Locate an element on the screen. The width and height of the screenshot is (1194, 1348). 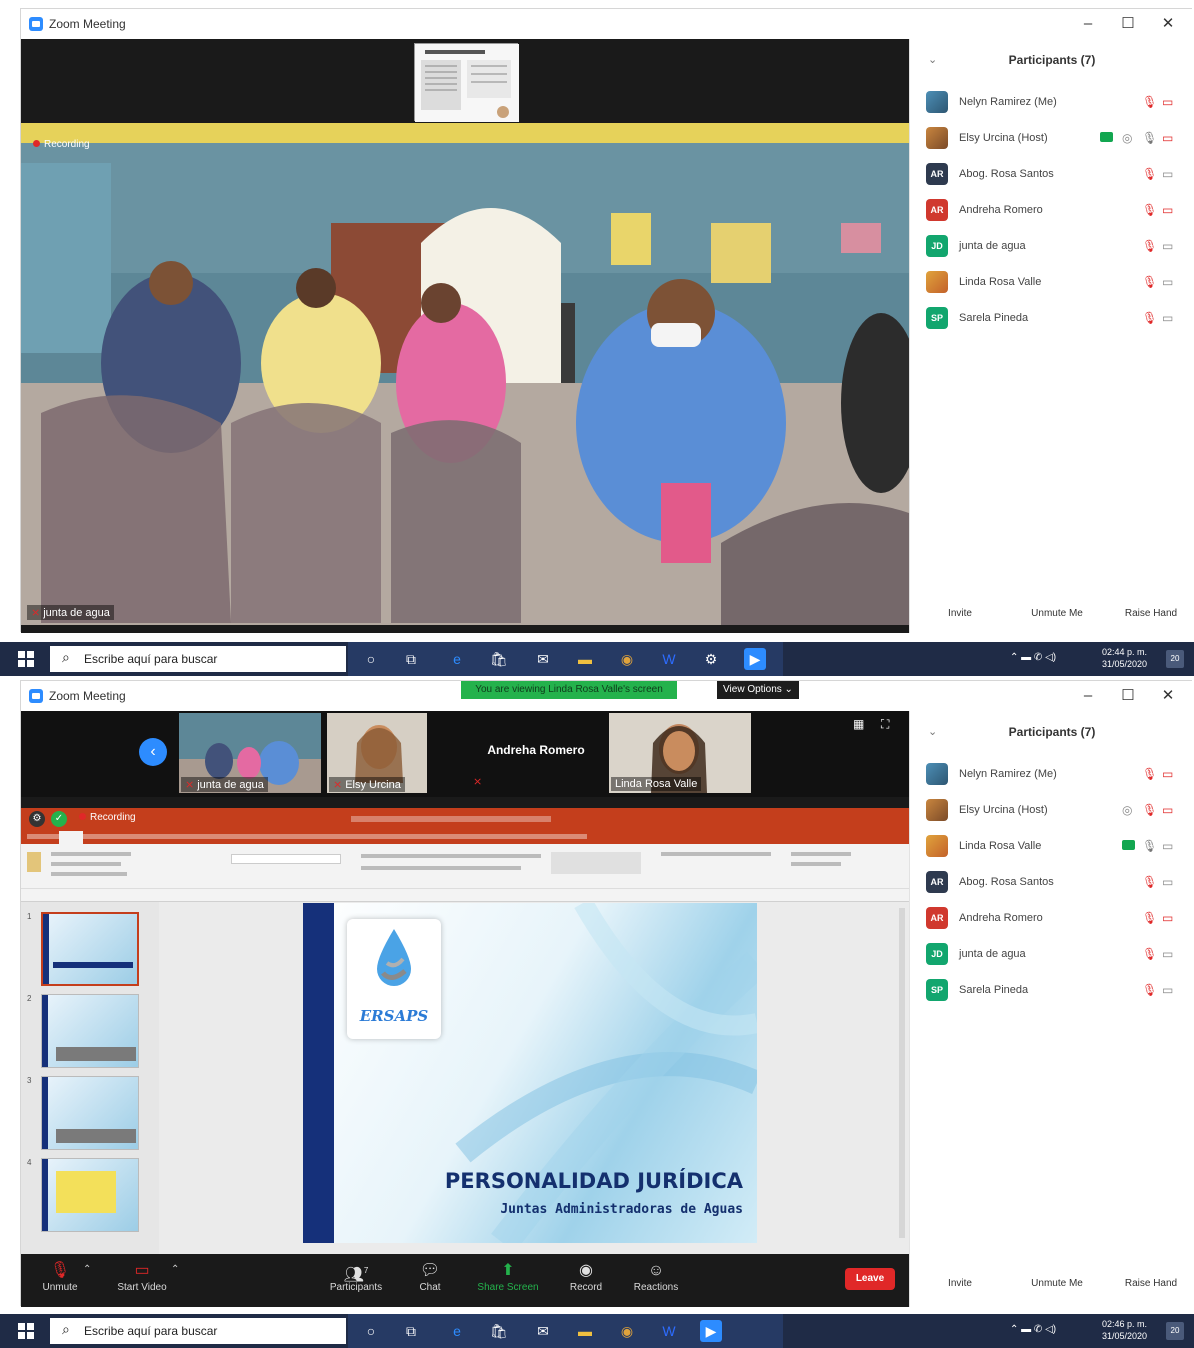
video-thumbnail: ⨯ junta de agua is located at coordinates (250, 753).